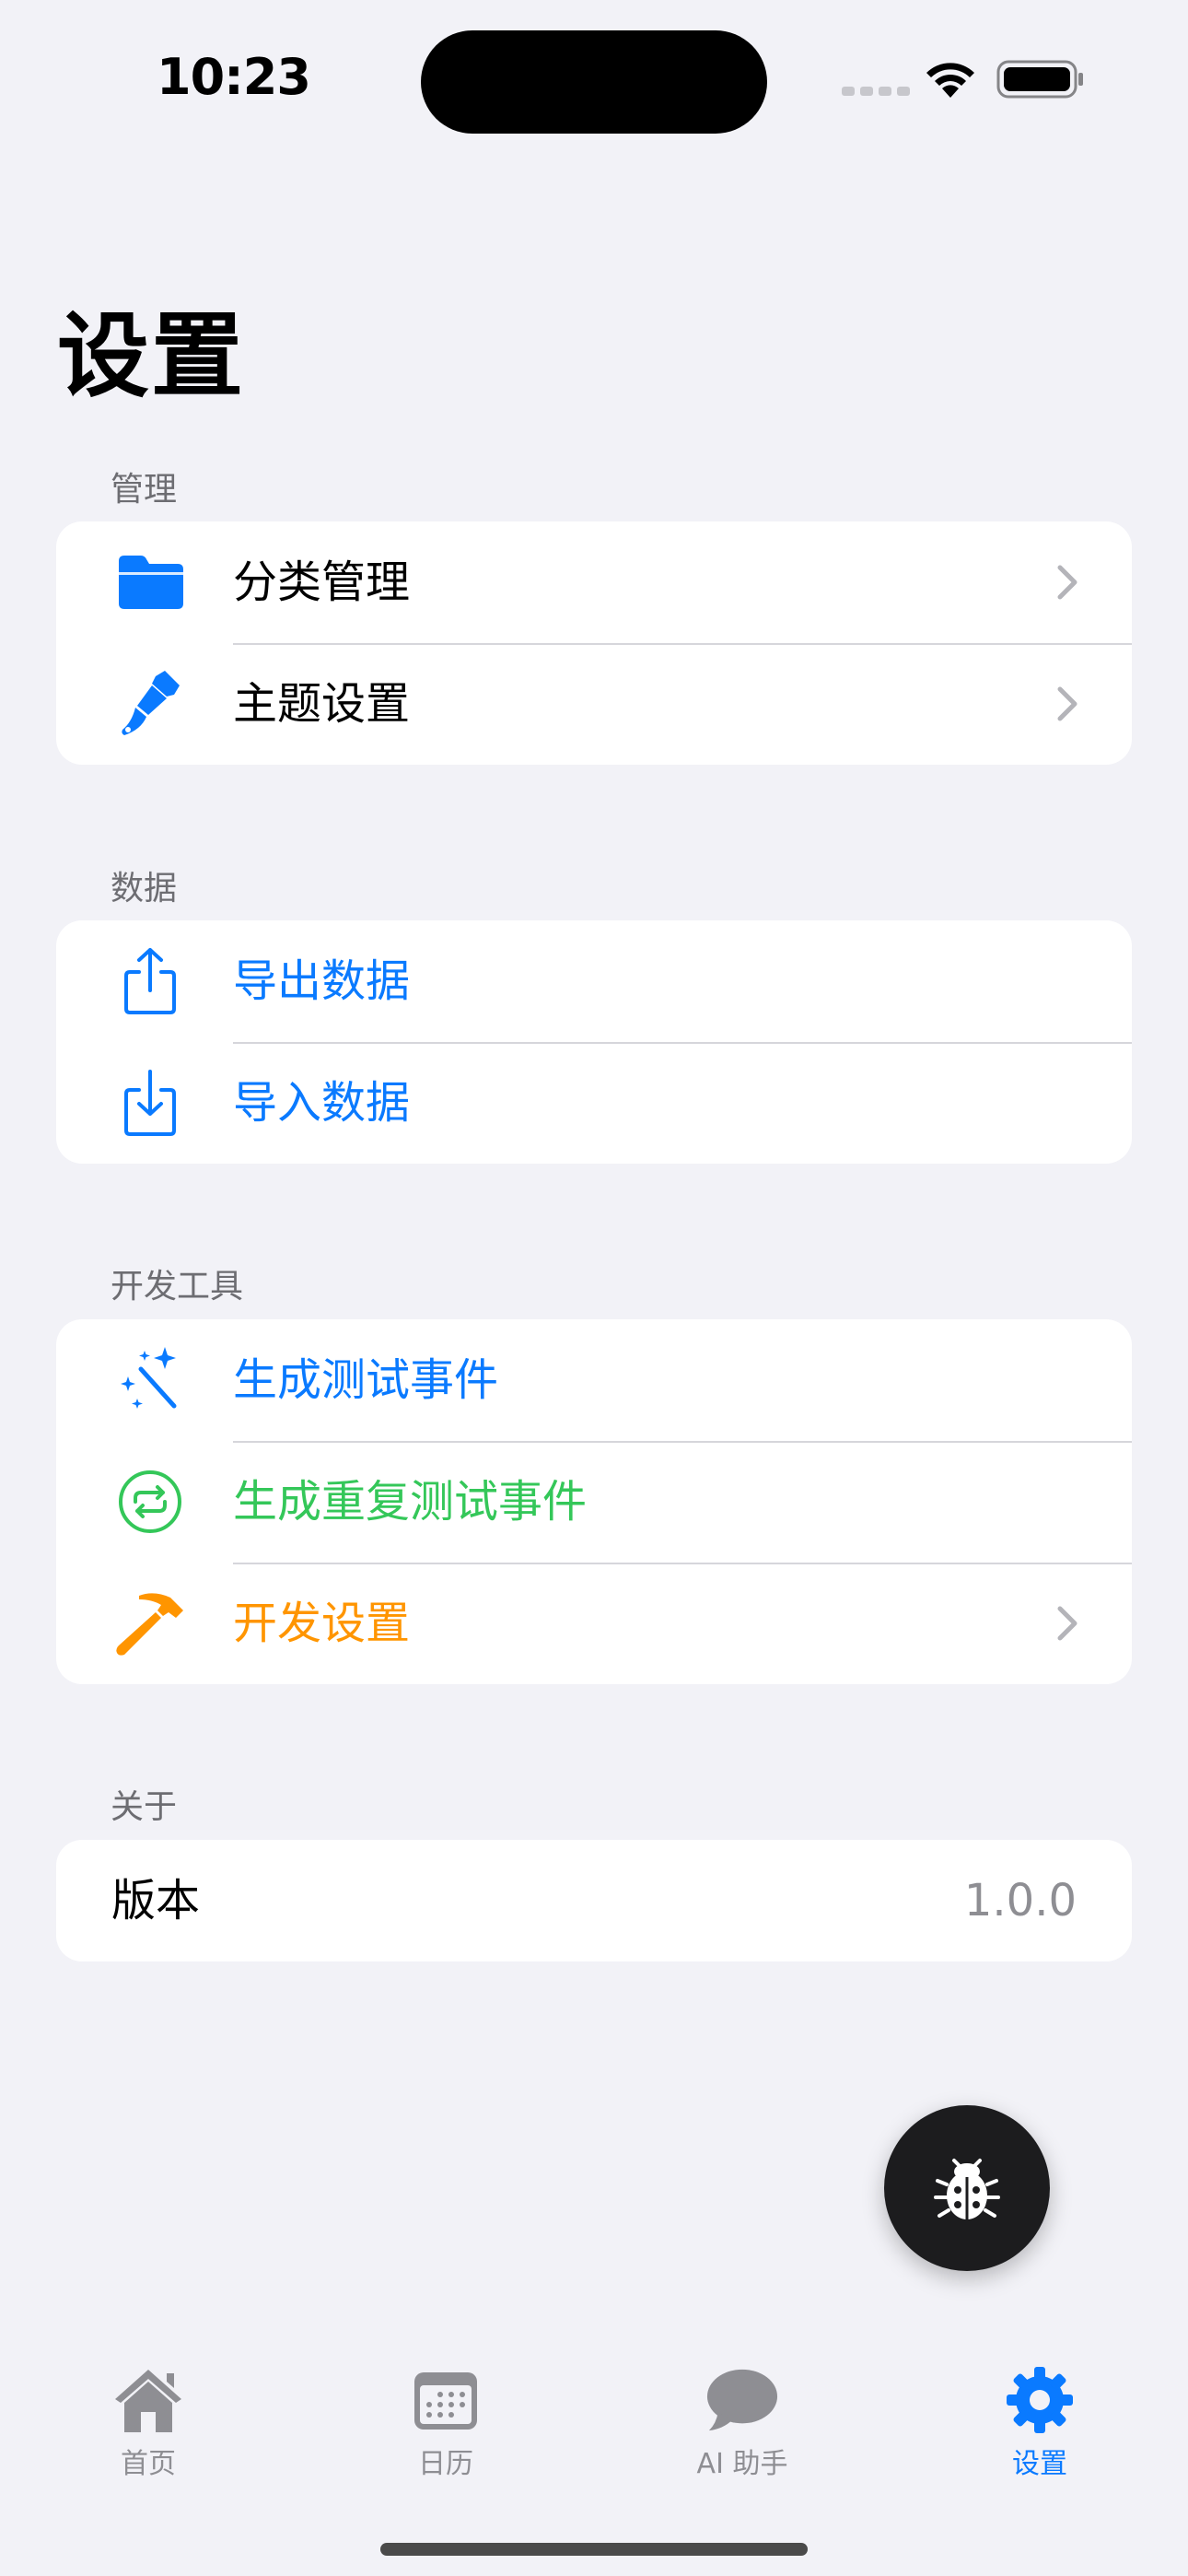  Describe the element at coordinates (594, 2458) in the screenshot. I see `tab-bar: 首页 日历 AI 助手 设置` at that location.